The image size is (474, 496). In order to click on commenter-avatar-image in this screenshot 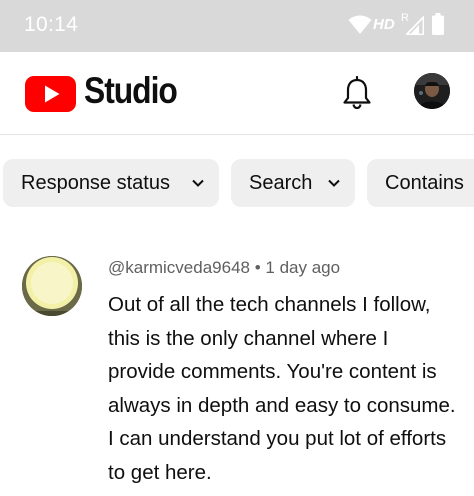, I will do `click(52, 286)`.